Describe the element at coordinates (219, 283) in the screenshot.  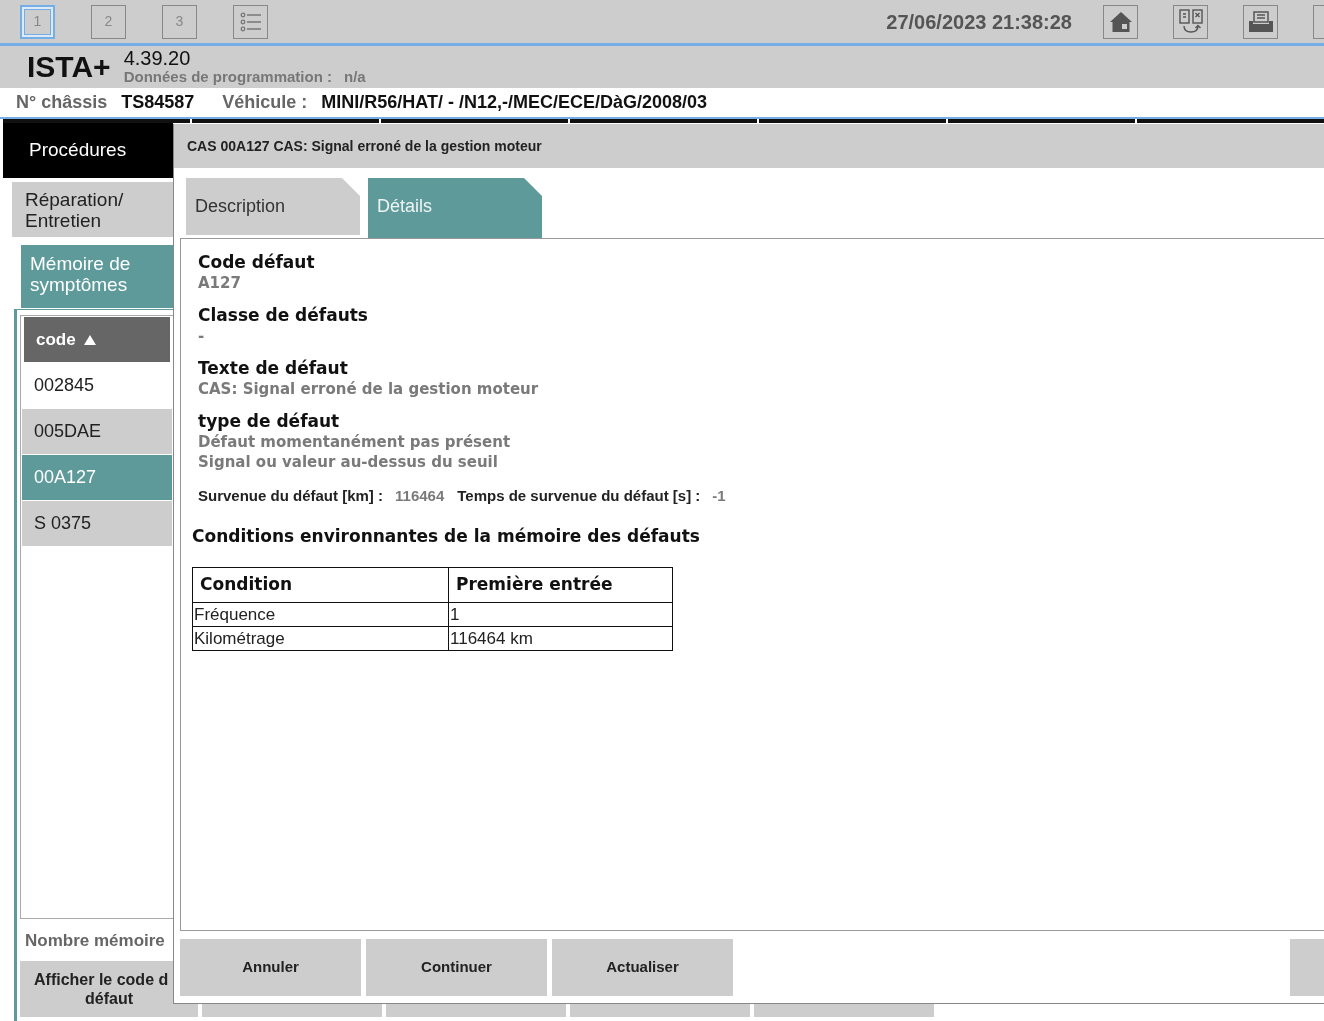
I see `field-value: A127` at that location.